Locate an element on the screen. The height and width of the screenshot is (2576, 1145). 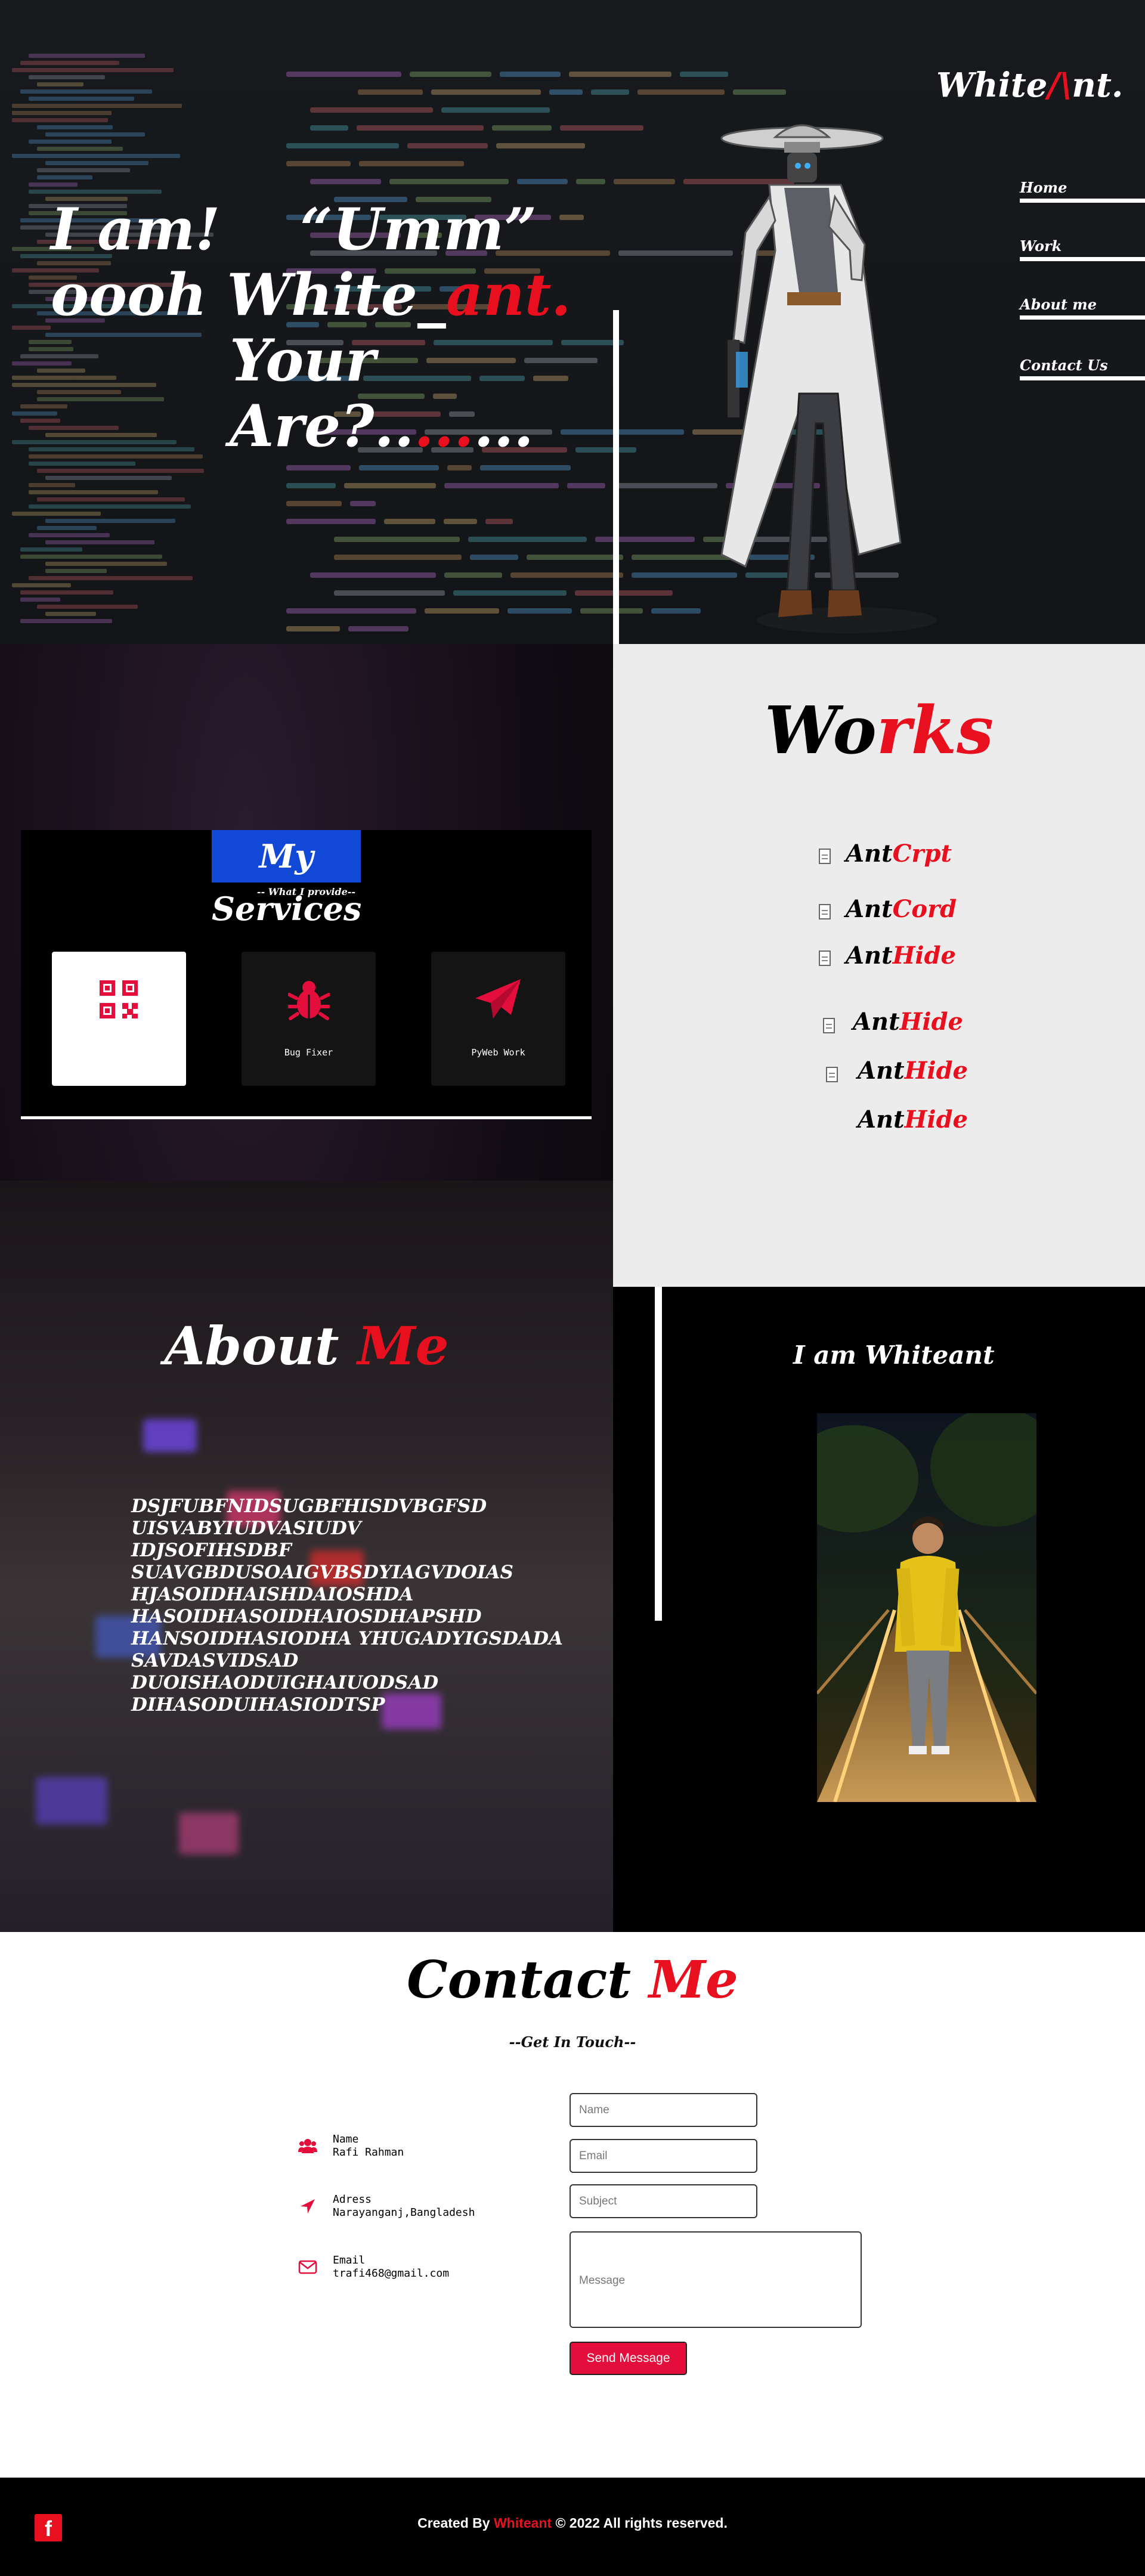
paper-plane-icon is located at coordinates (498, 999).